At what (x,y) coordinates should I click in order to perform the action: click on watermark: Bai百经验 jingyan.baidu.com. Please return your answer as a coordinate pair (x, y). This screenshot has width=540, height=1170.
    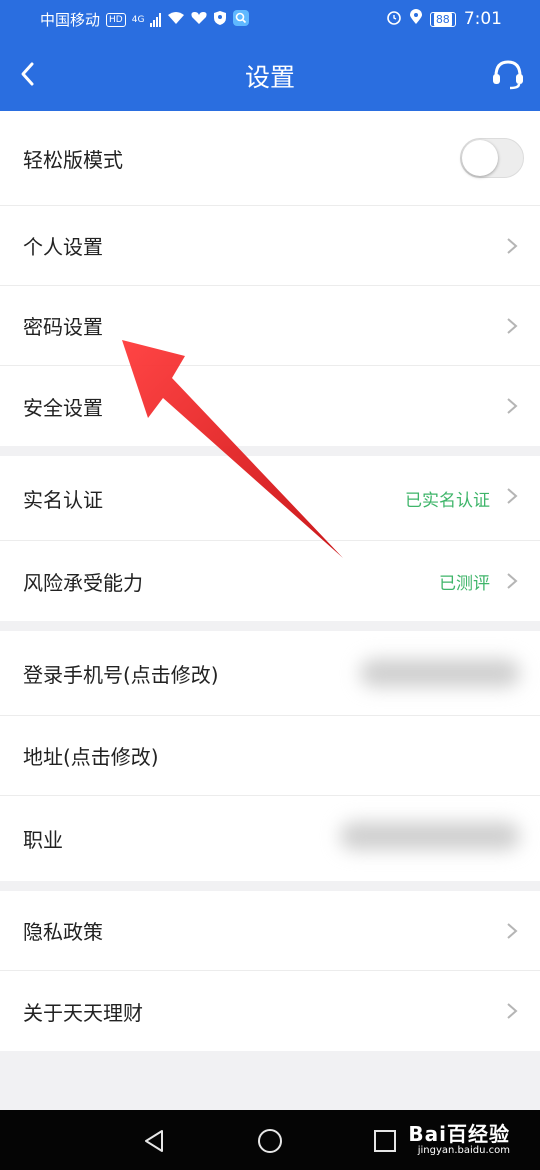
    Looking at the image, I should click on (459, 1137).